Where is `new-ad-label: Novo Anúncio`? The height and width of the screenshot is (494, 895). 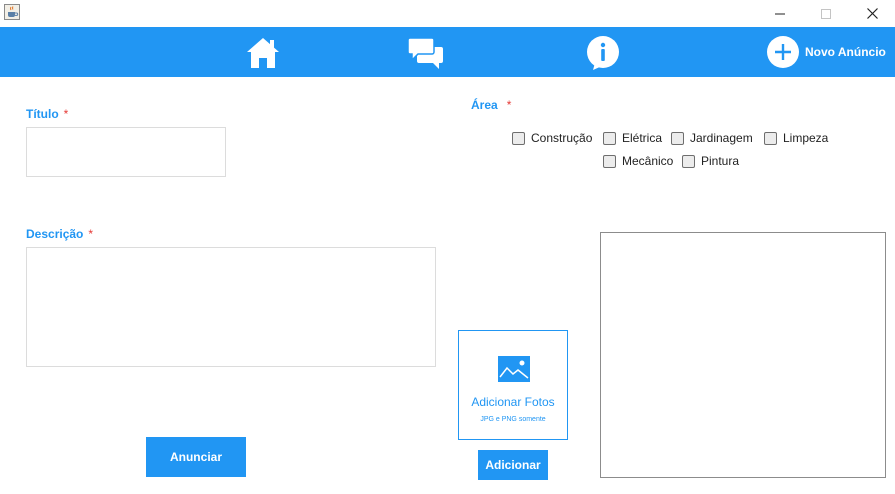
new-ad-label: Novo Anúncio is located at coordinates (845, 52).